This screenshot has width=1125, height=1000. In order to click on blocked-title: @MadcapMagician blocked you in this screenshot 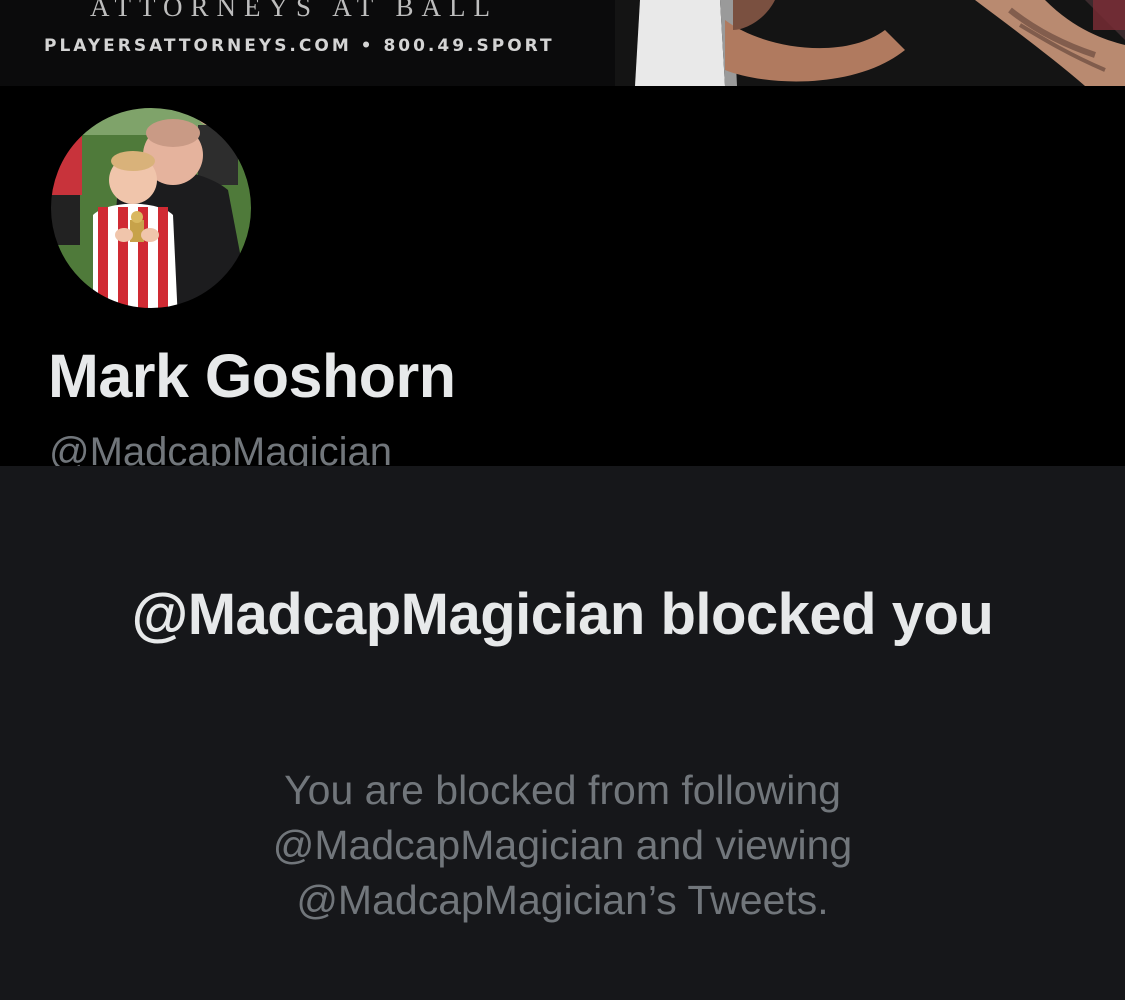, I will do `click(562, 614)`.